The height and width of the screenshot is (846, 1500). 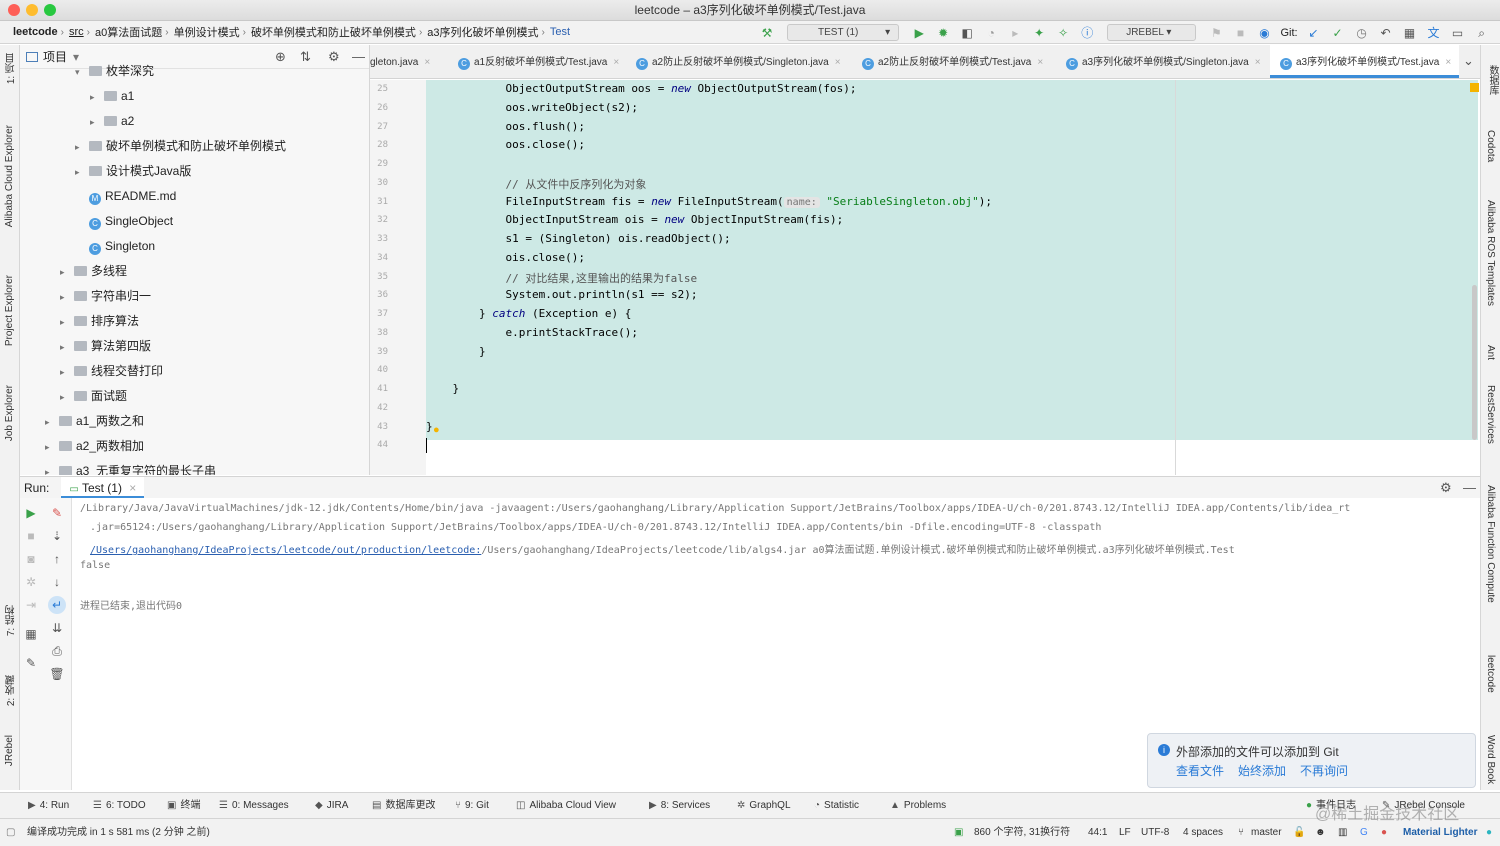 I want to click on sort-icon: ⇣, so click(x=57, y=536).